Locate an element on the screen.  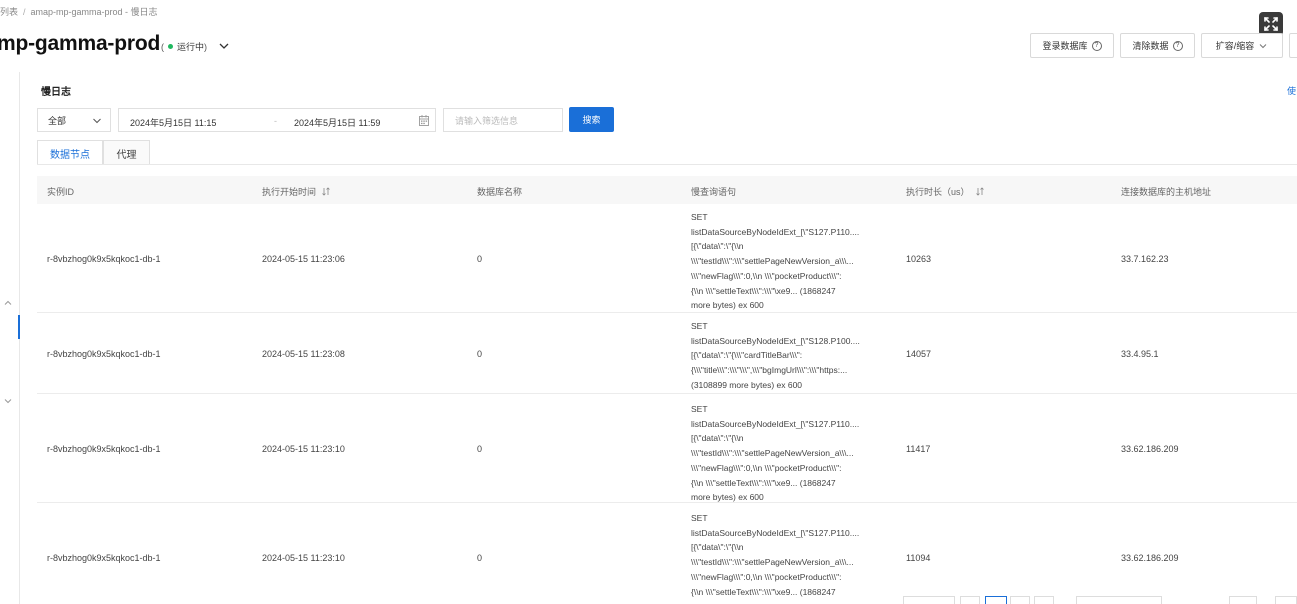
breadcrumb: 列表 / amap-mp-gamma-prod - 慢日志 is located at coordinates (79, 11).